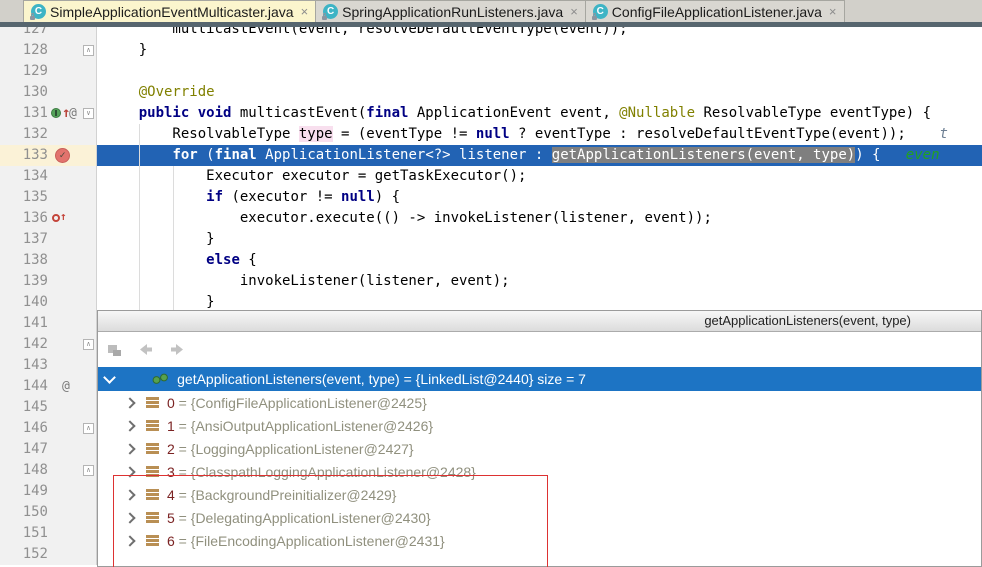  What do you see at coordinates (35, 428) in the screenshot?
I see `line-number: 146` at bounding box center [35, 428].